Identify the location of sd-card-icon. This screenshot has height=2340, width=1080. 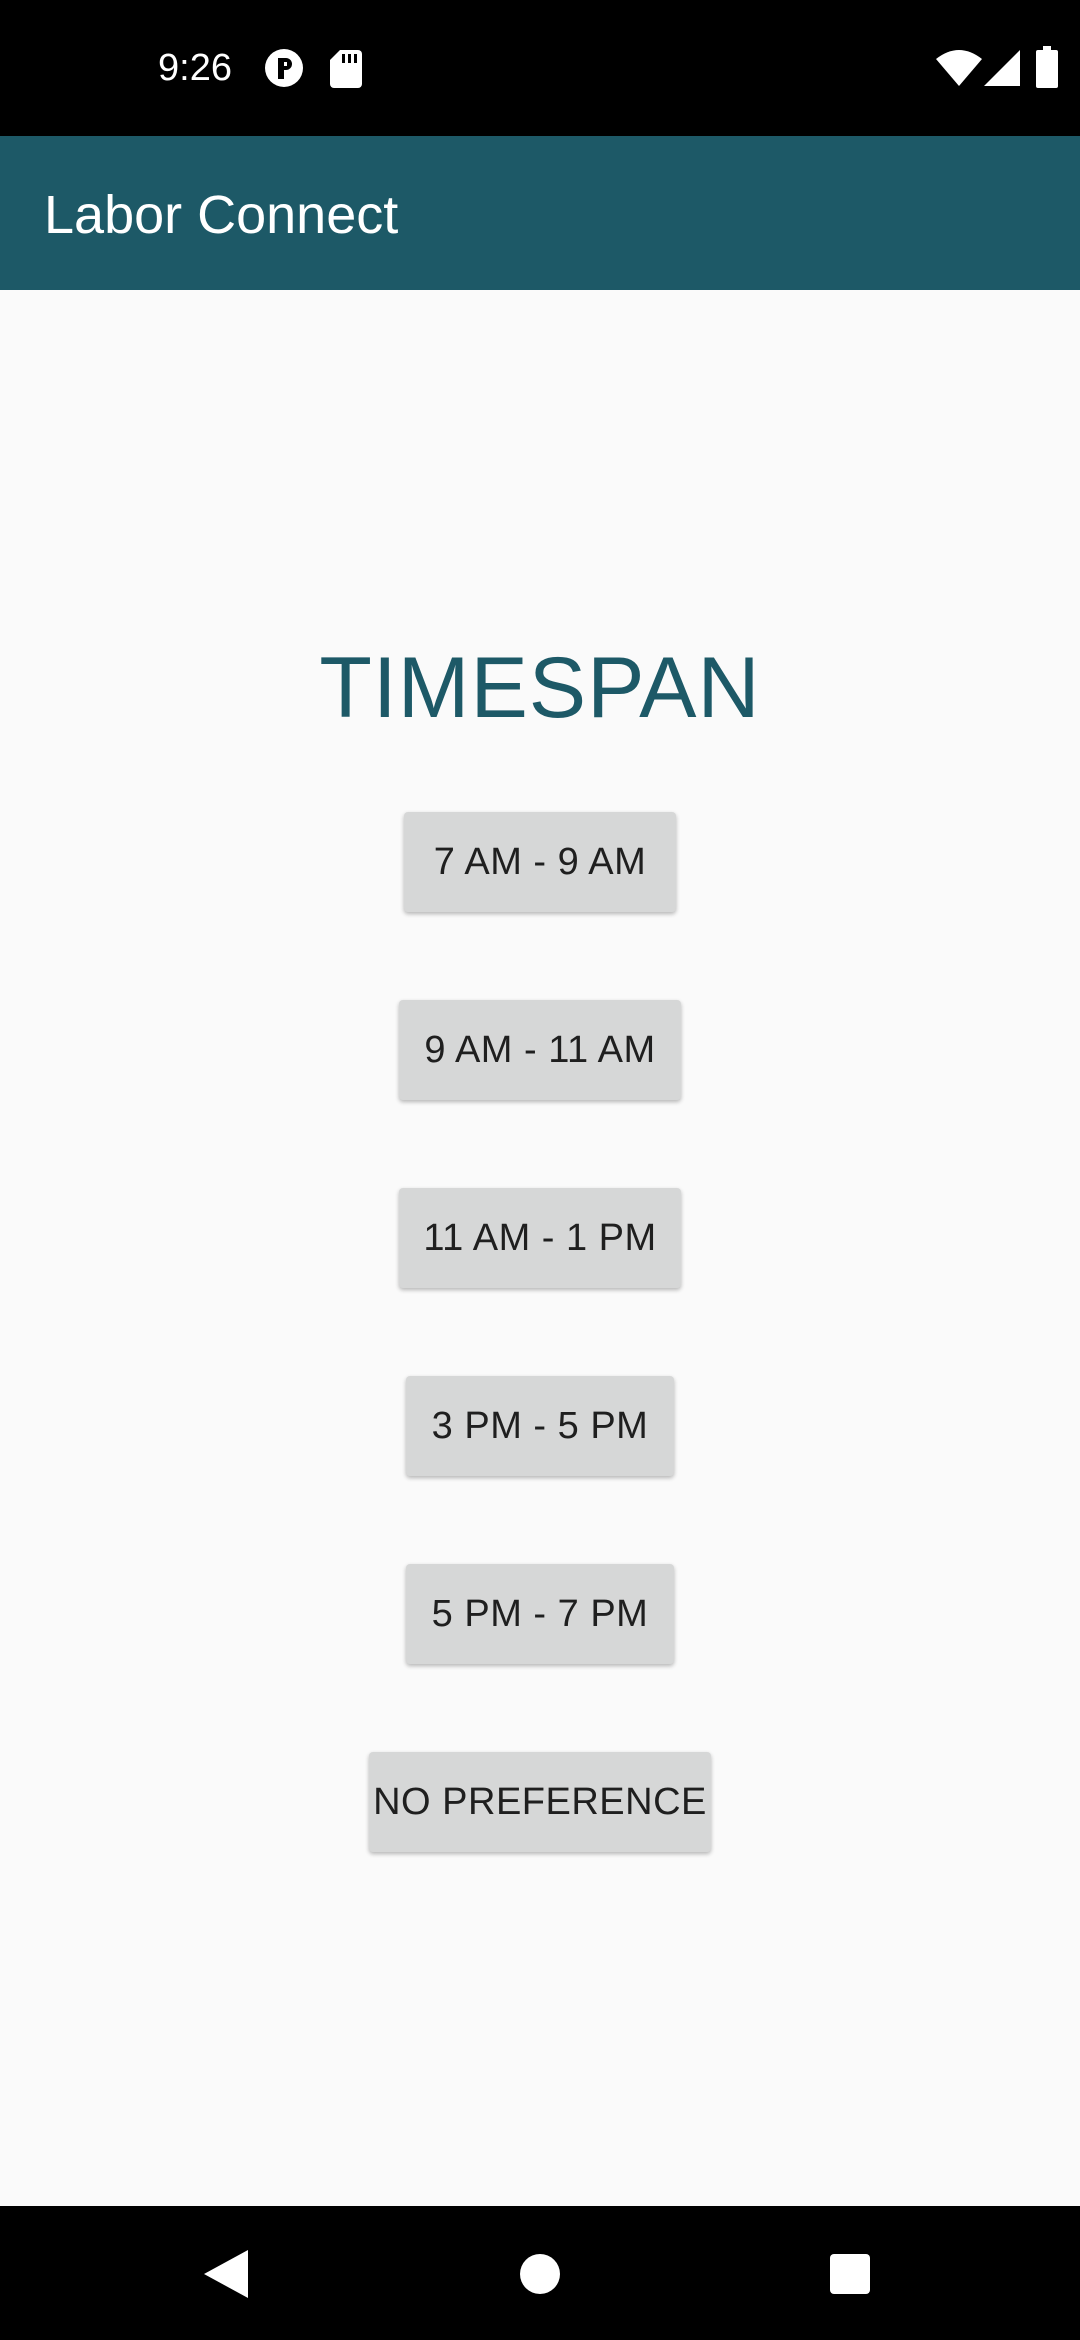
(346, 69).